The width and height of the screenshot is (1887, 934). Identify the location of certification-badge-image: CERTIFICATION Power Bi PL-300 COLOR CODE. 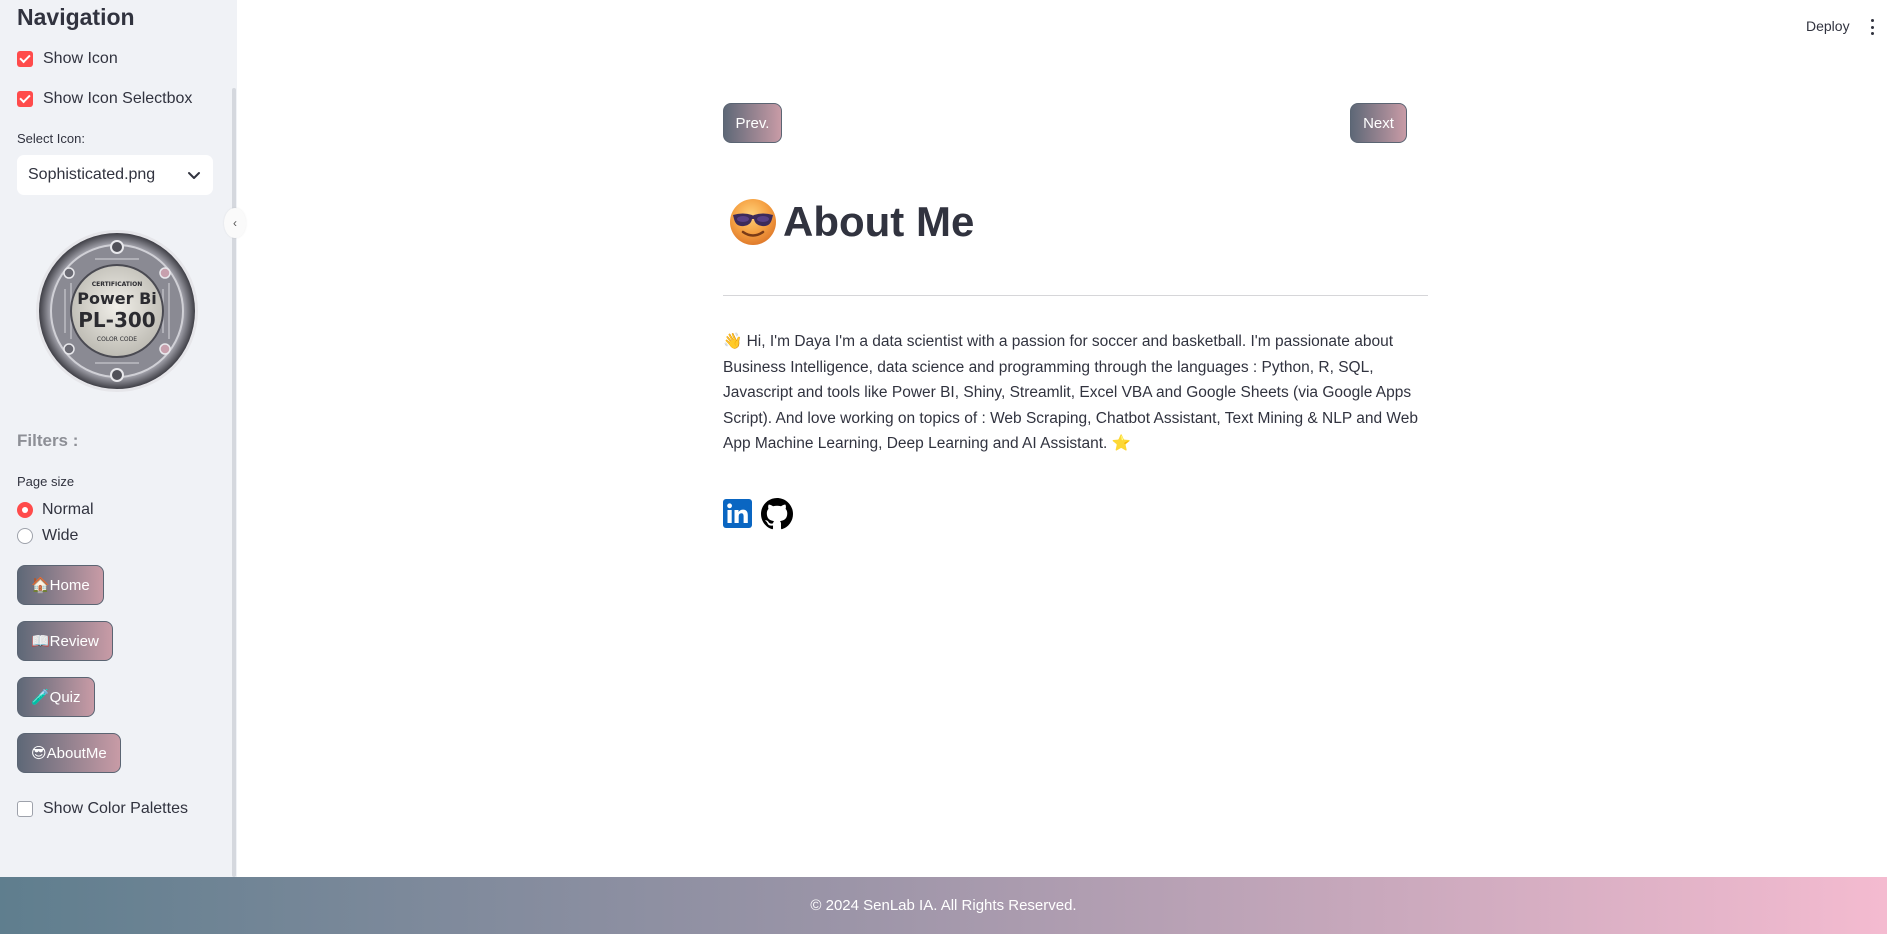
(117, 311).